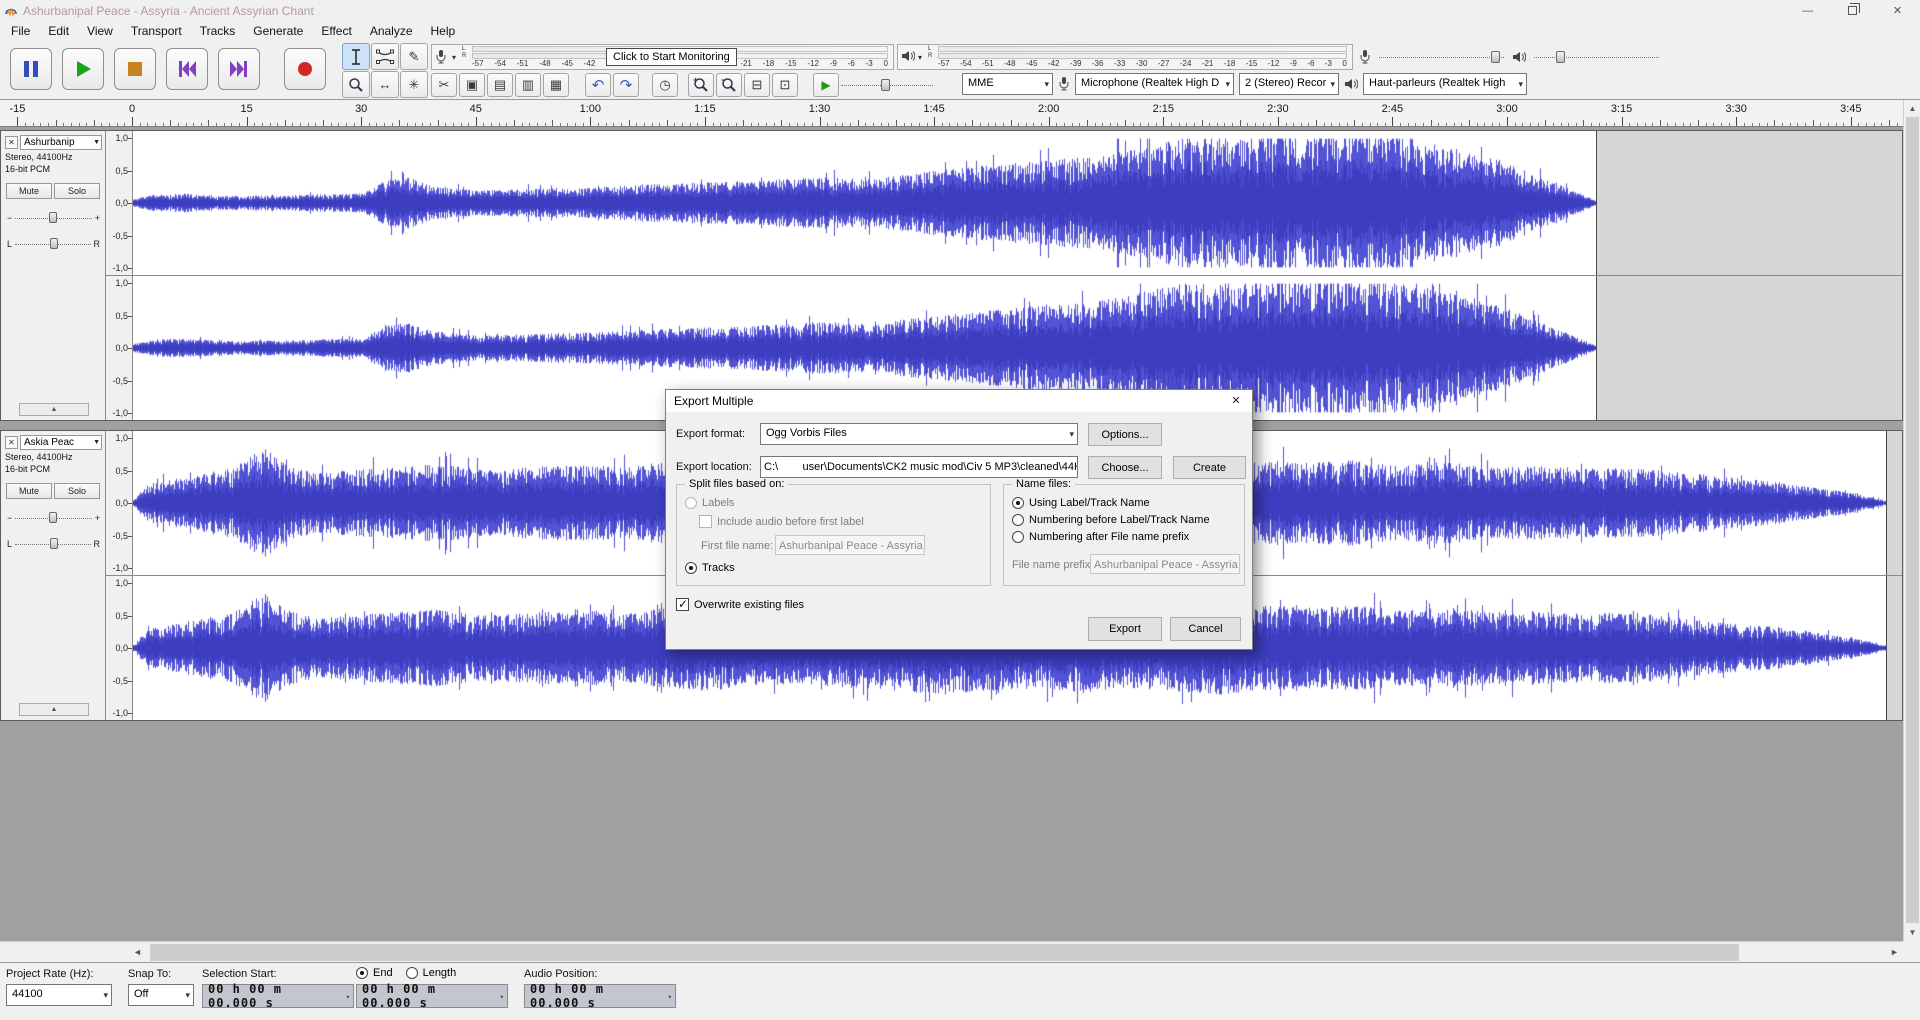 The image size is (1920, 1020). Describe the element at coordinates (691, 503) in the screenshot. I see `labels-radio` at that location.